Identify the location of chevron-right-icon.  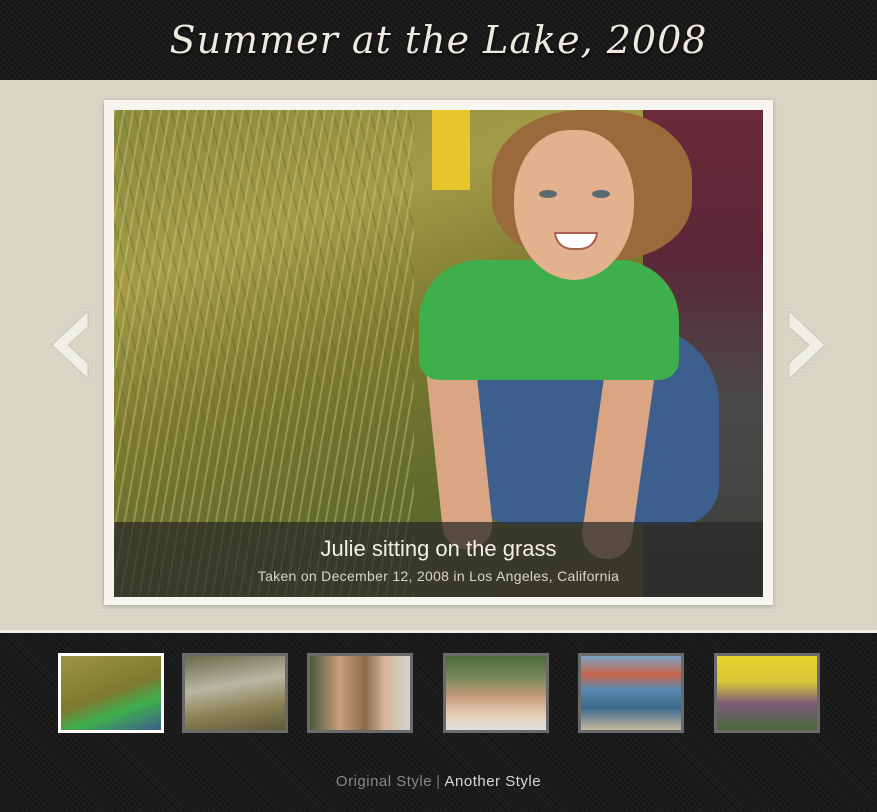
(807, 345).